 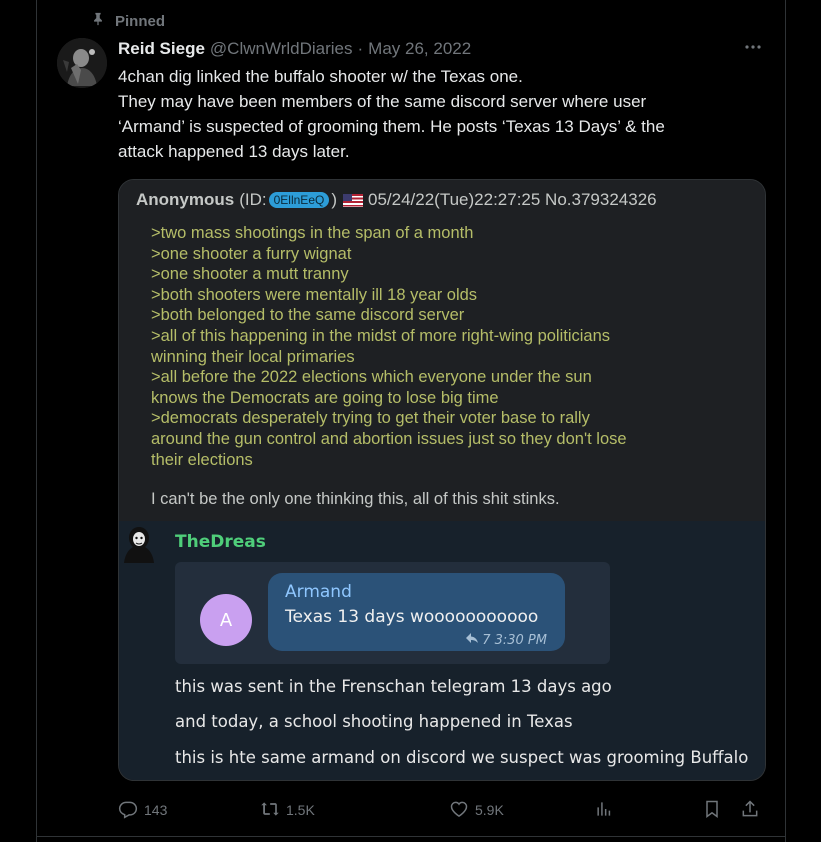 I want to click on reply-icon, so click(x=128, y=810).